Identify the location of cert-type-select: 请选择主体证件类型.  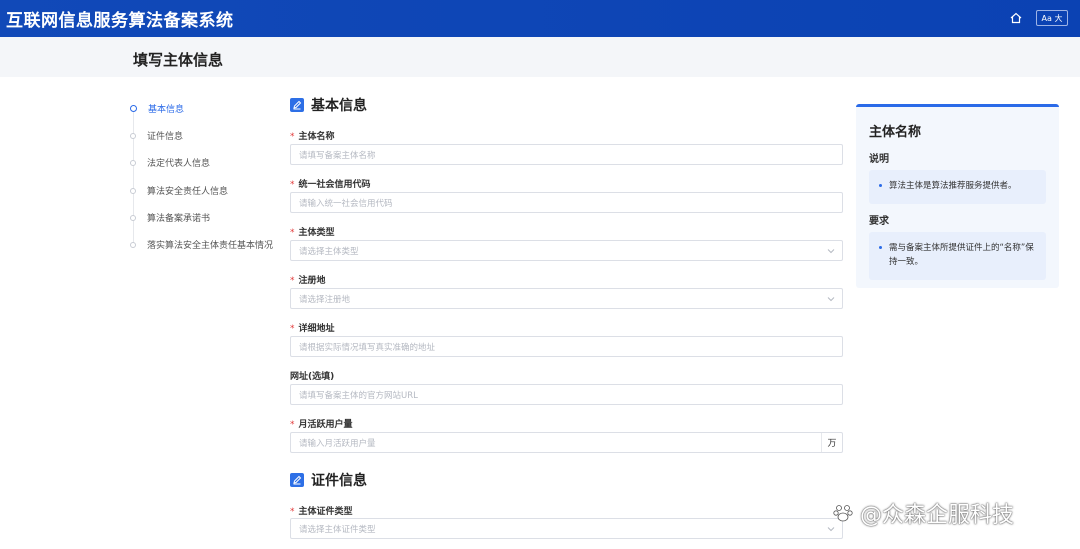
(566, 528).